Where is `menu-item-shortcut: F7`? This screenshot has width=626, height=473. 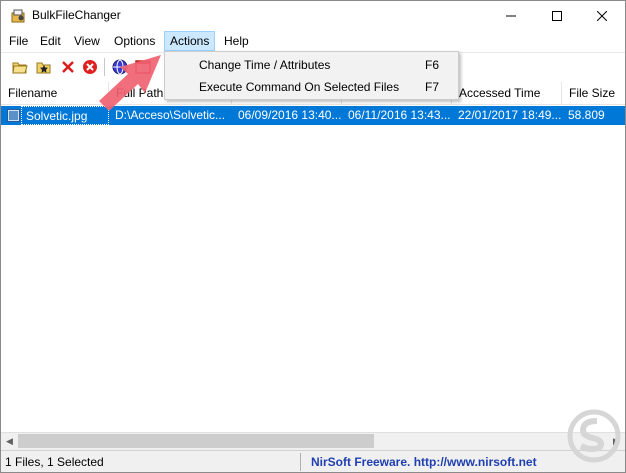
menu-item-shortcut: F7 is located at coordinates (432, 87).